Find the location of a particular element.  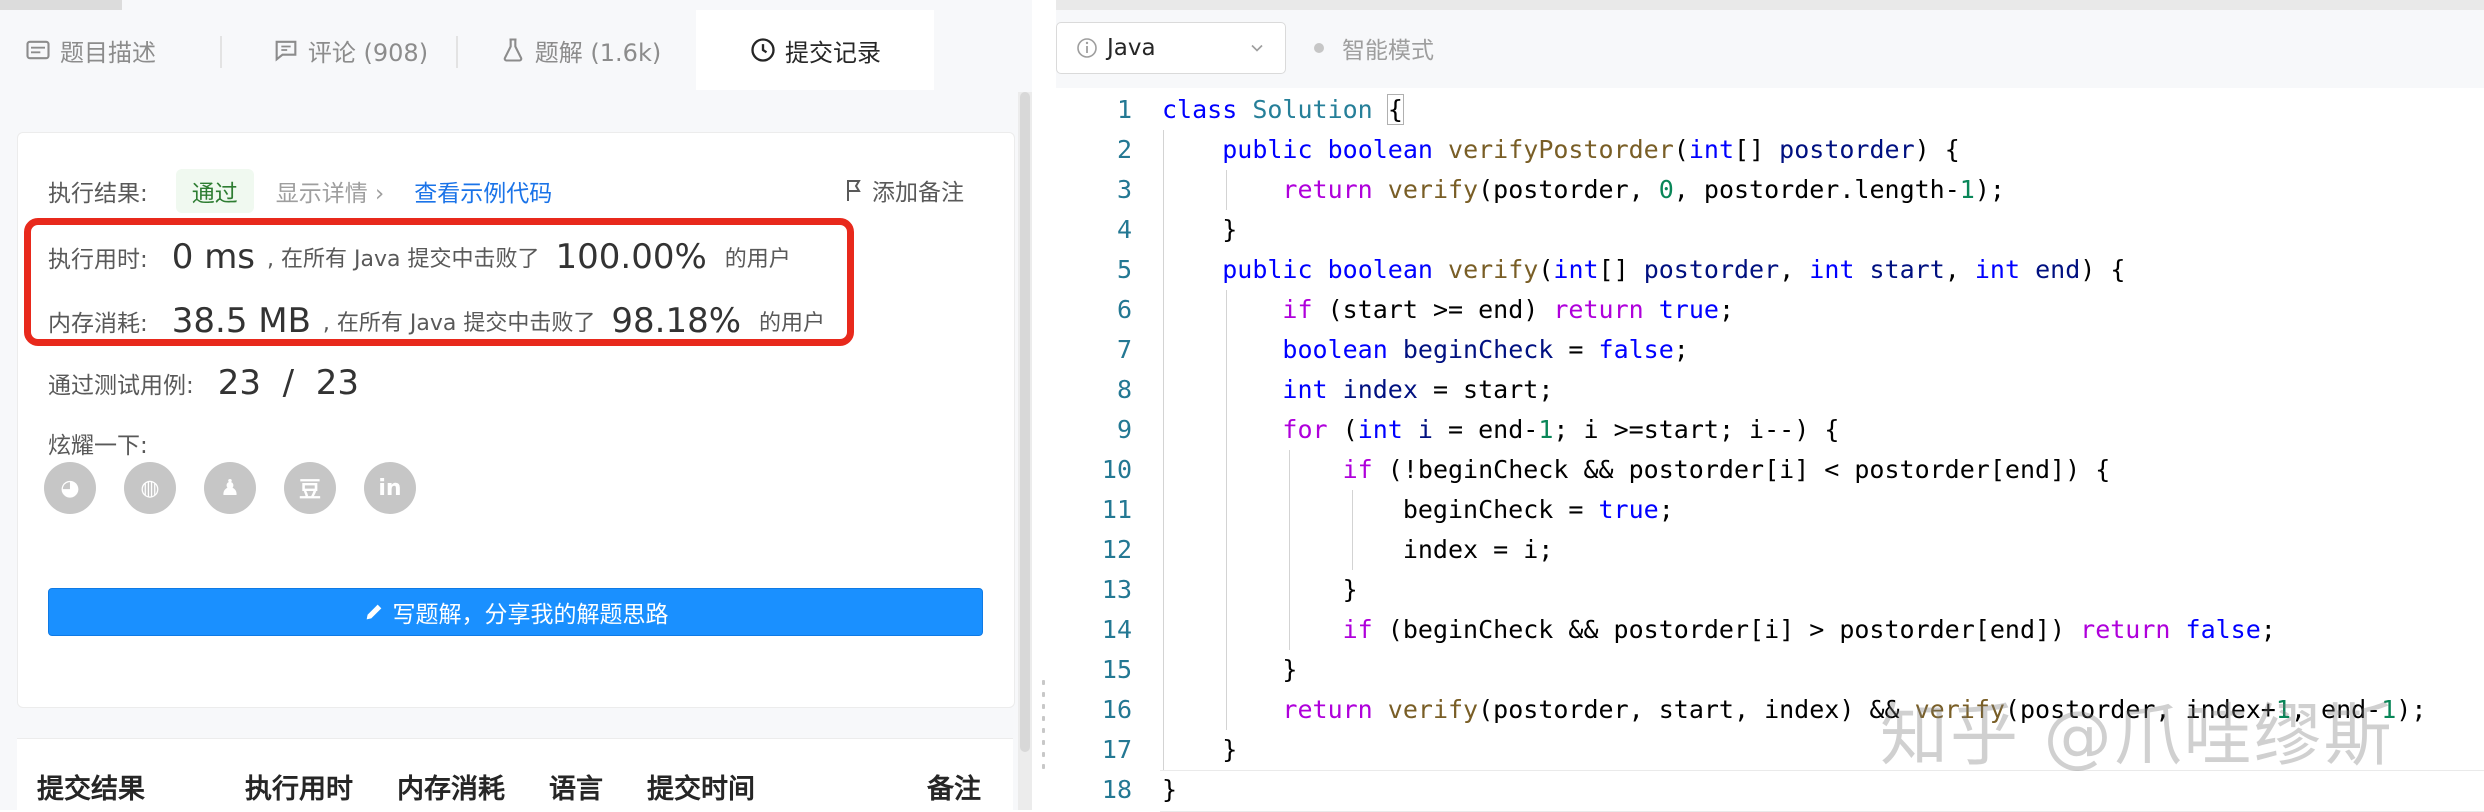

code-line-17: } is located at coordinates (1200, 749).